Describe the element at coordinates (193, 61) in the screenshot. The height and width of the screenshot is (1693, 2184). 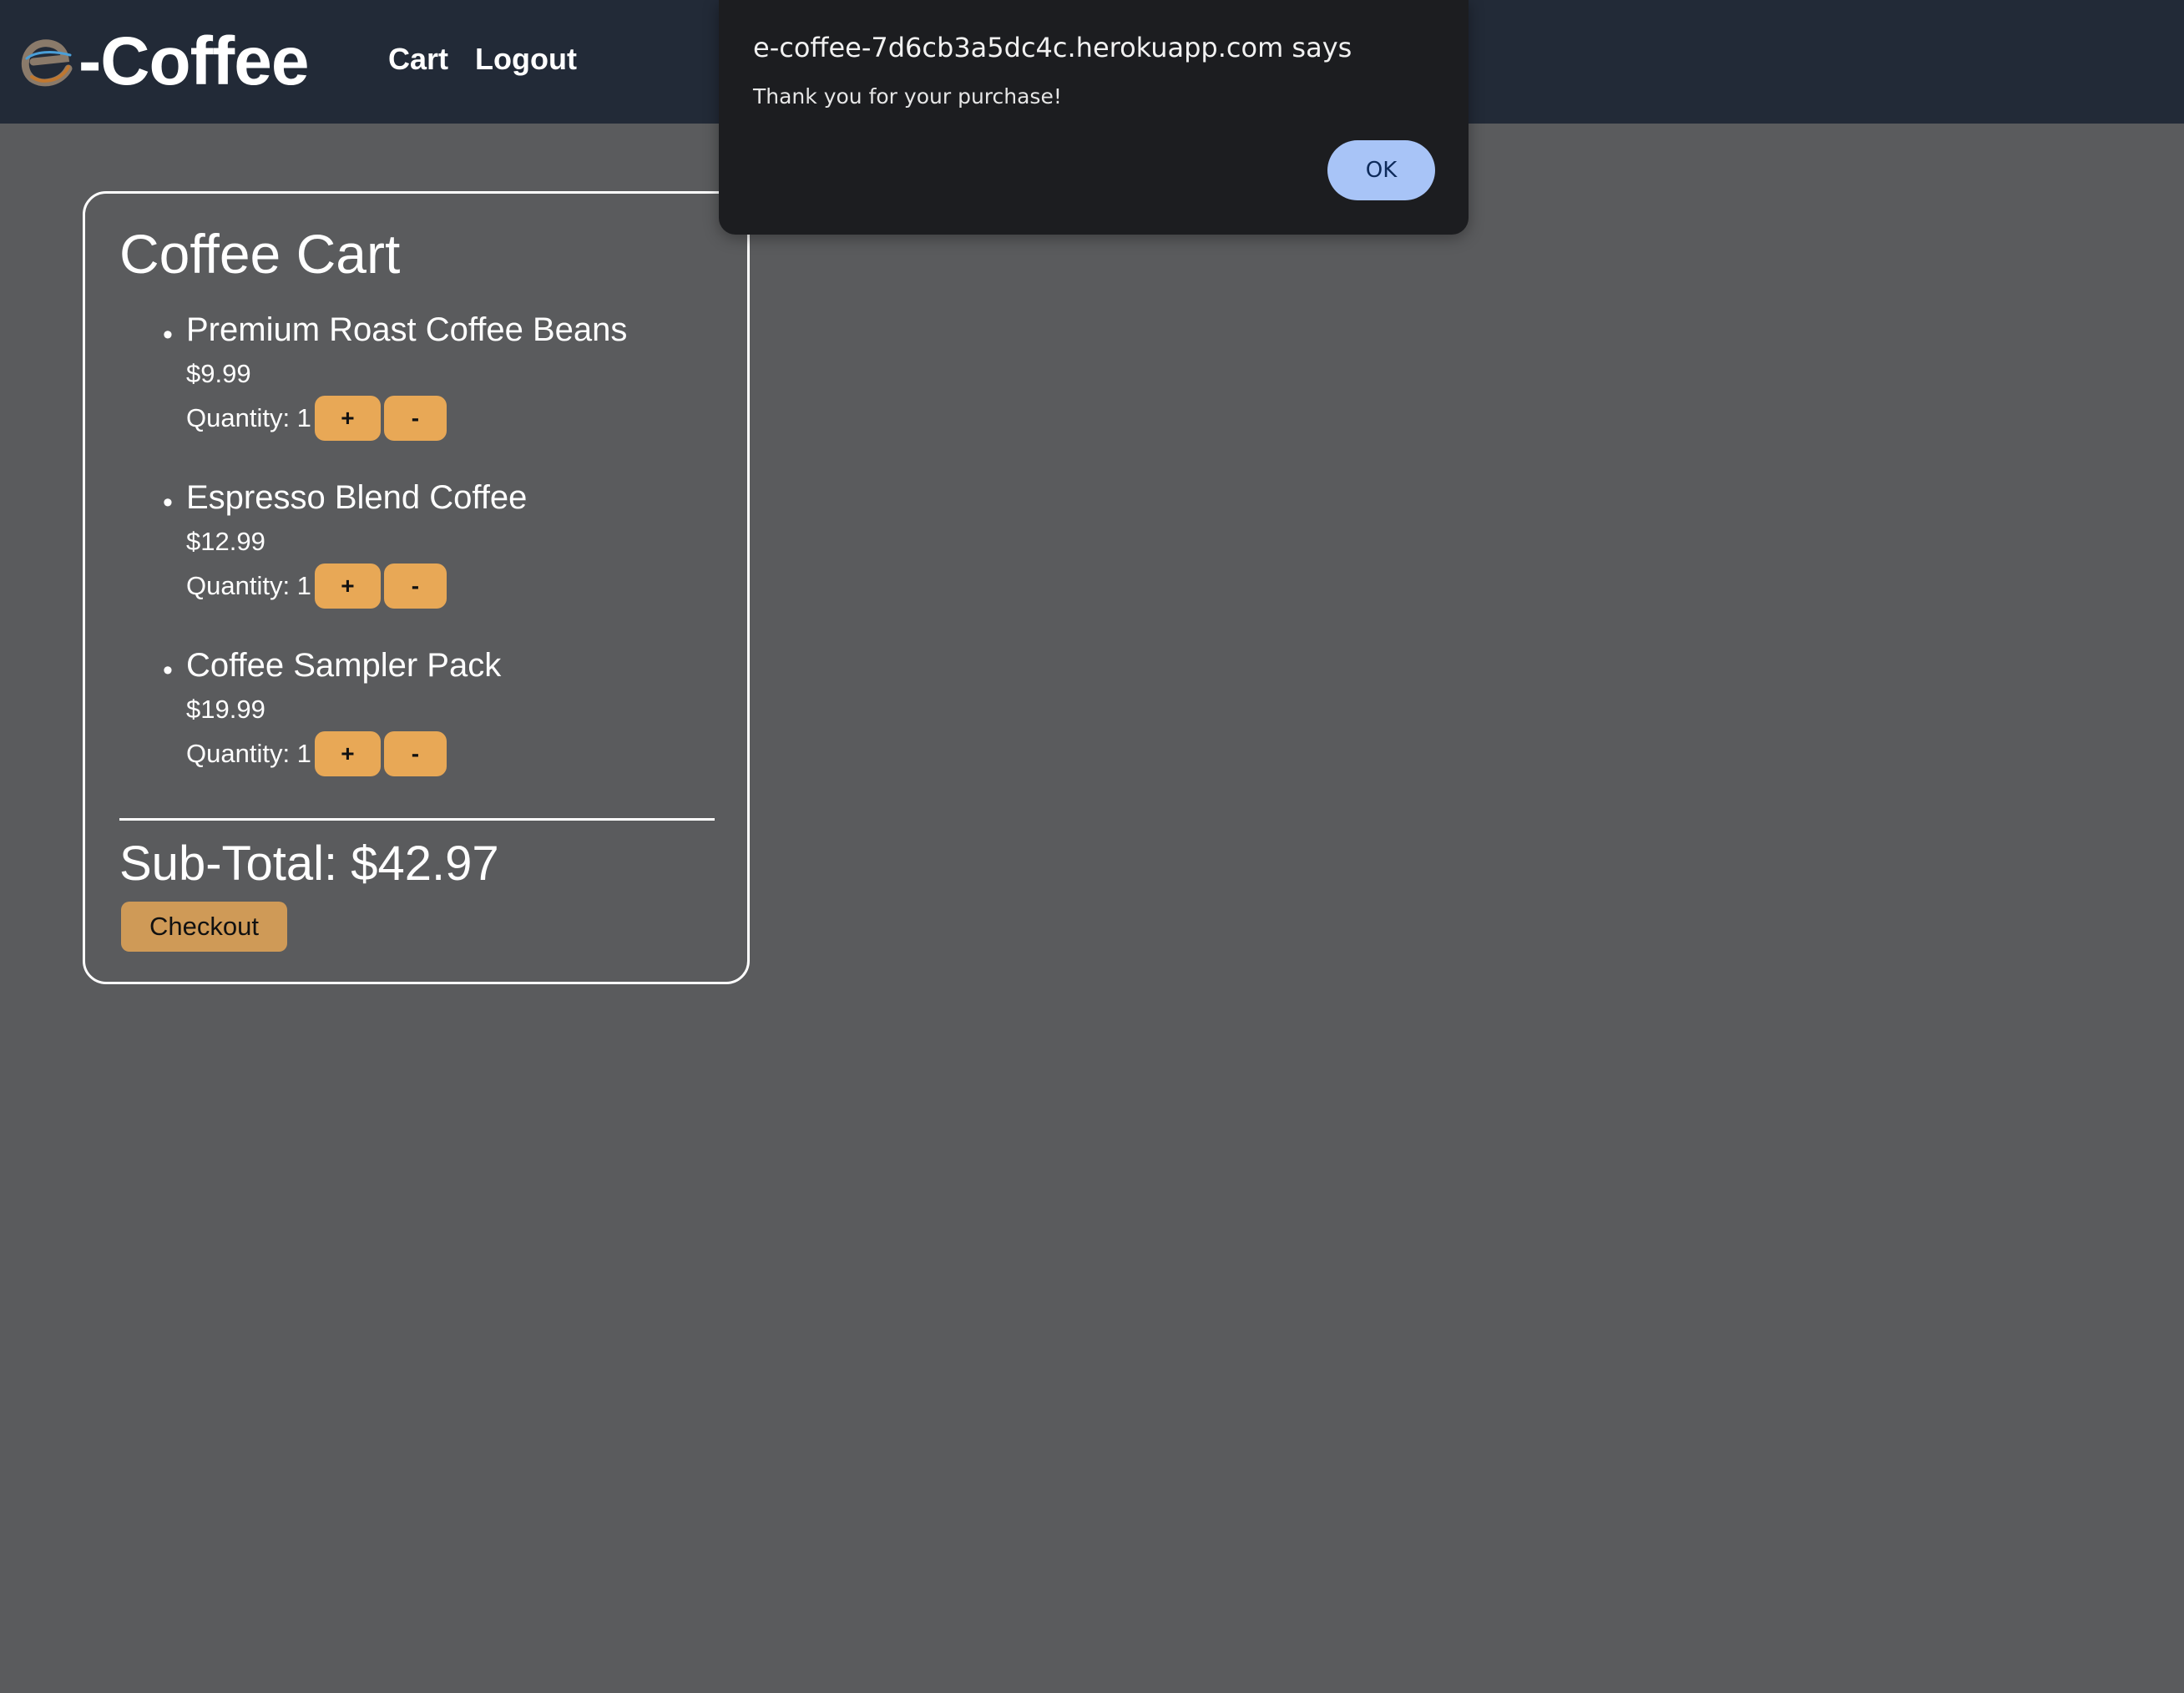
I see `brand-name: -Coffee` at that location.